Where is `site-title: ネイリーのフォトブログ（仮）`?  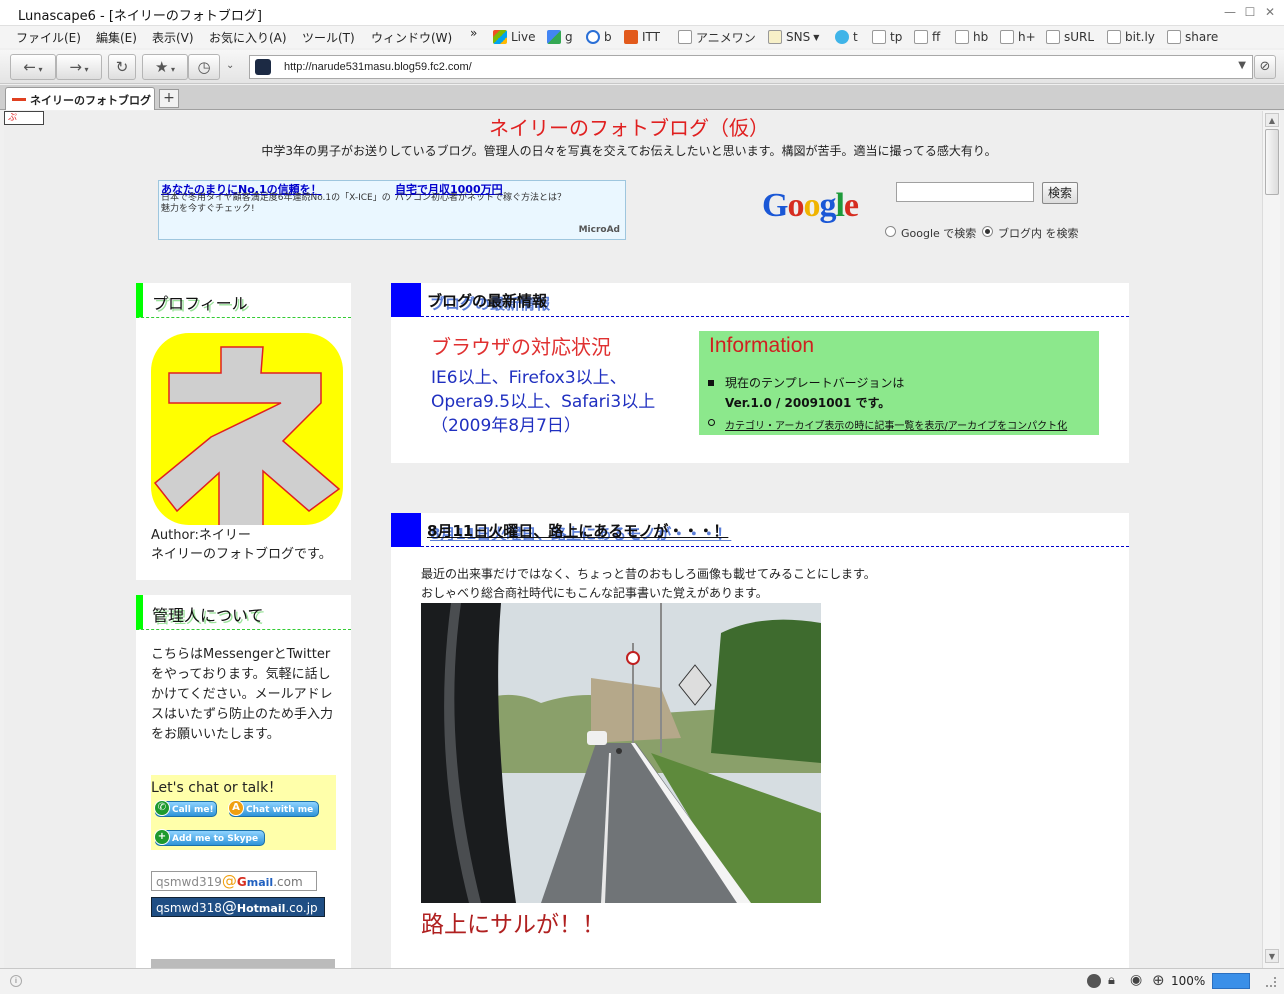
site-title: ネイリーのフォトブログ（仮） is located at coordinates (629, 126).